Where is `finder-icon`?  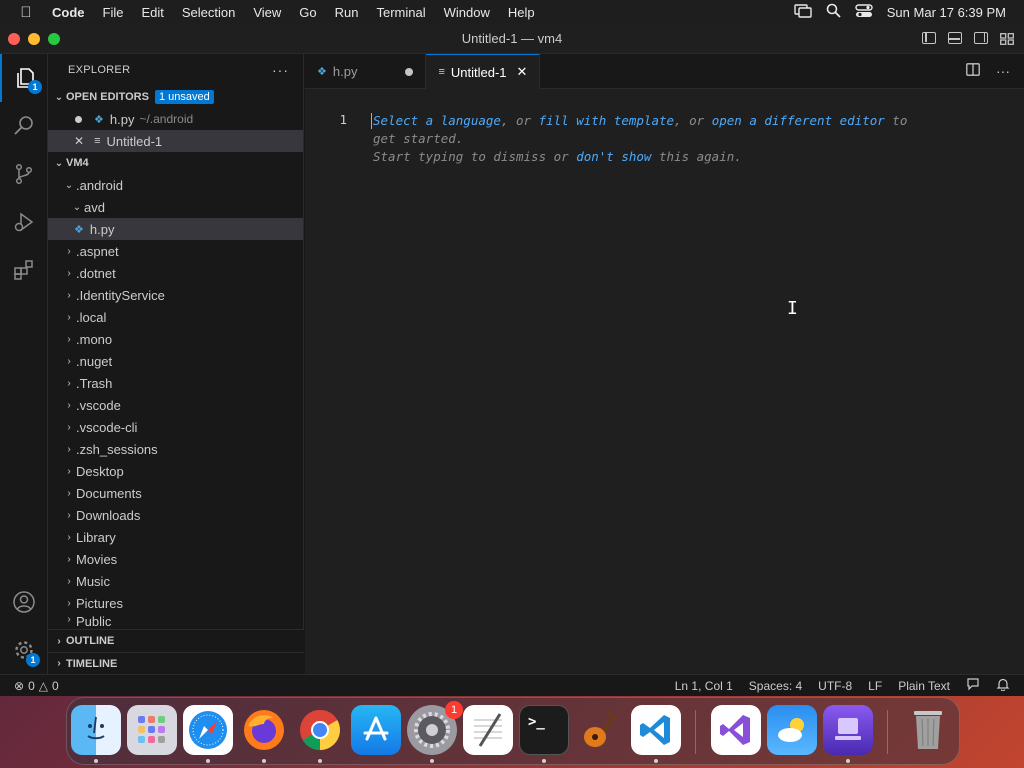 finder-icon is located at coordinates (96, 730).